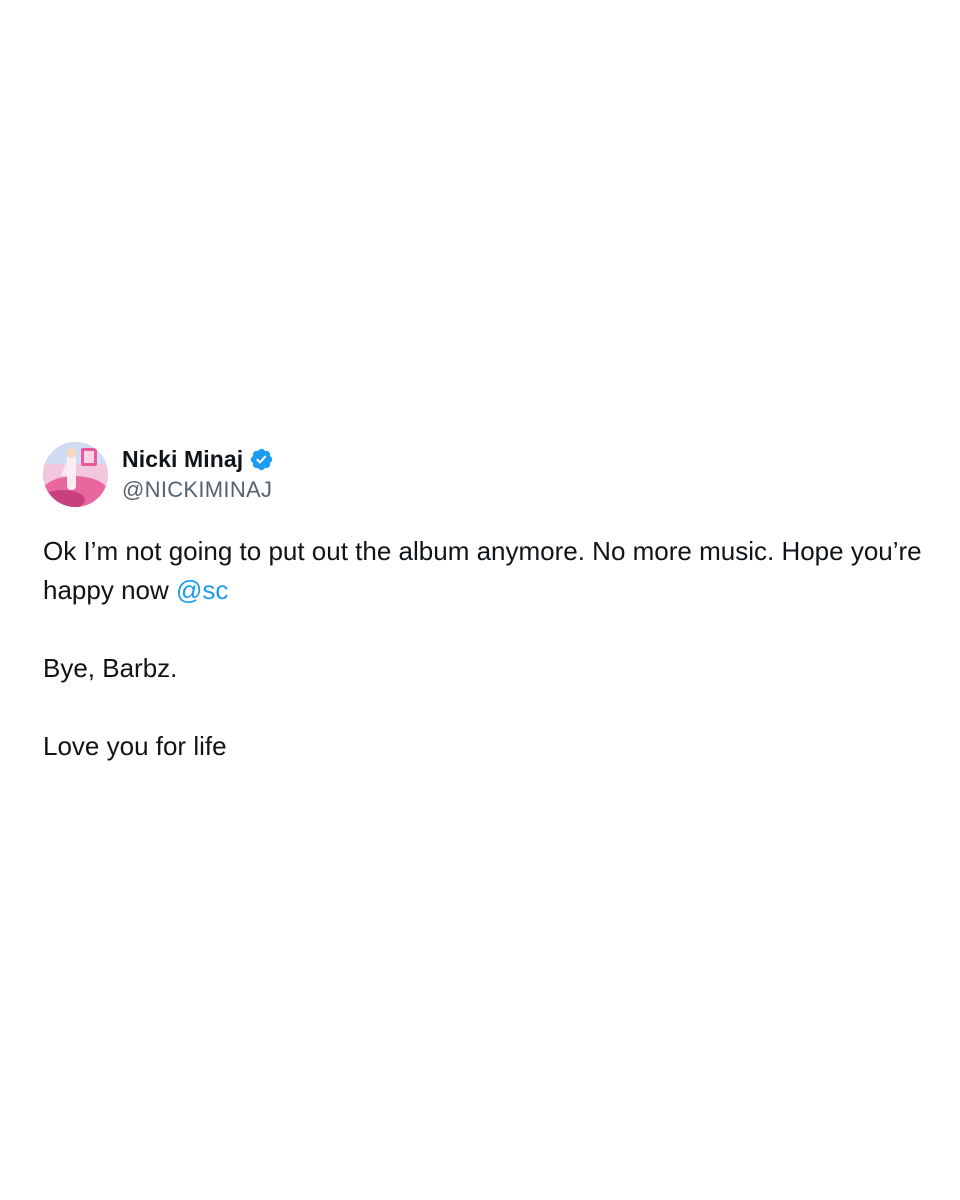  What do you see at coordinates (110, 668) in the screenshot?
I see `tweet-paragraph-2: Bye, Barbz.` at bounding box center [110, 668].